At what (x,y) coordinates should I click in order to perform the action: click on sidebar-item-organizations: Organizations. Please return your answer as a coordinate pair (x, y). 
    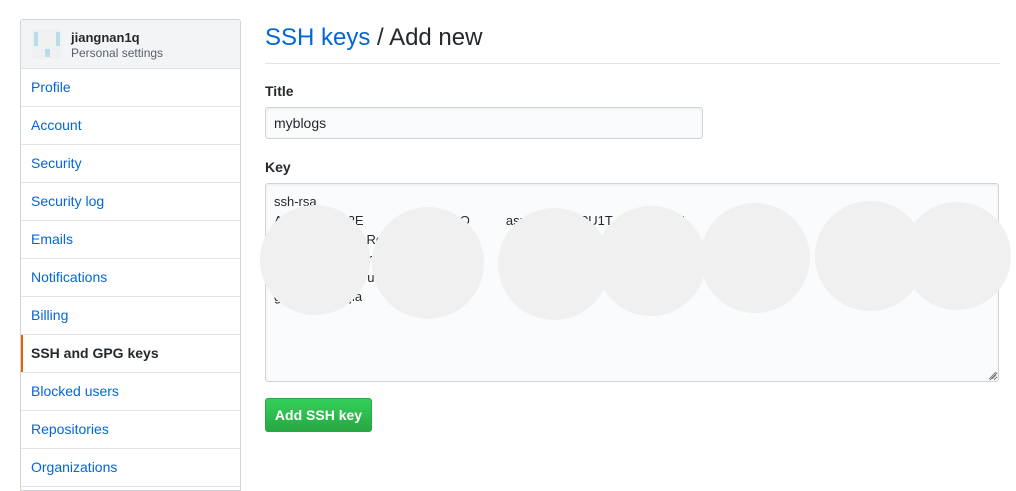
    Looking at the image, I should click on (130, 468).